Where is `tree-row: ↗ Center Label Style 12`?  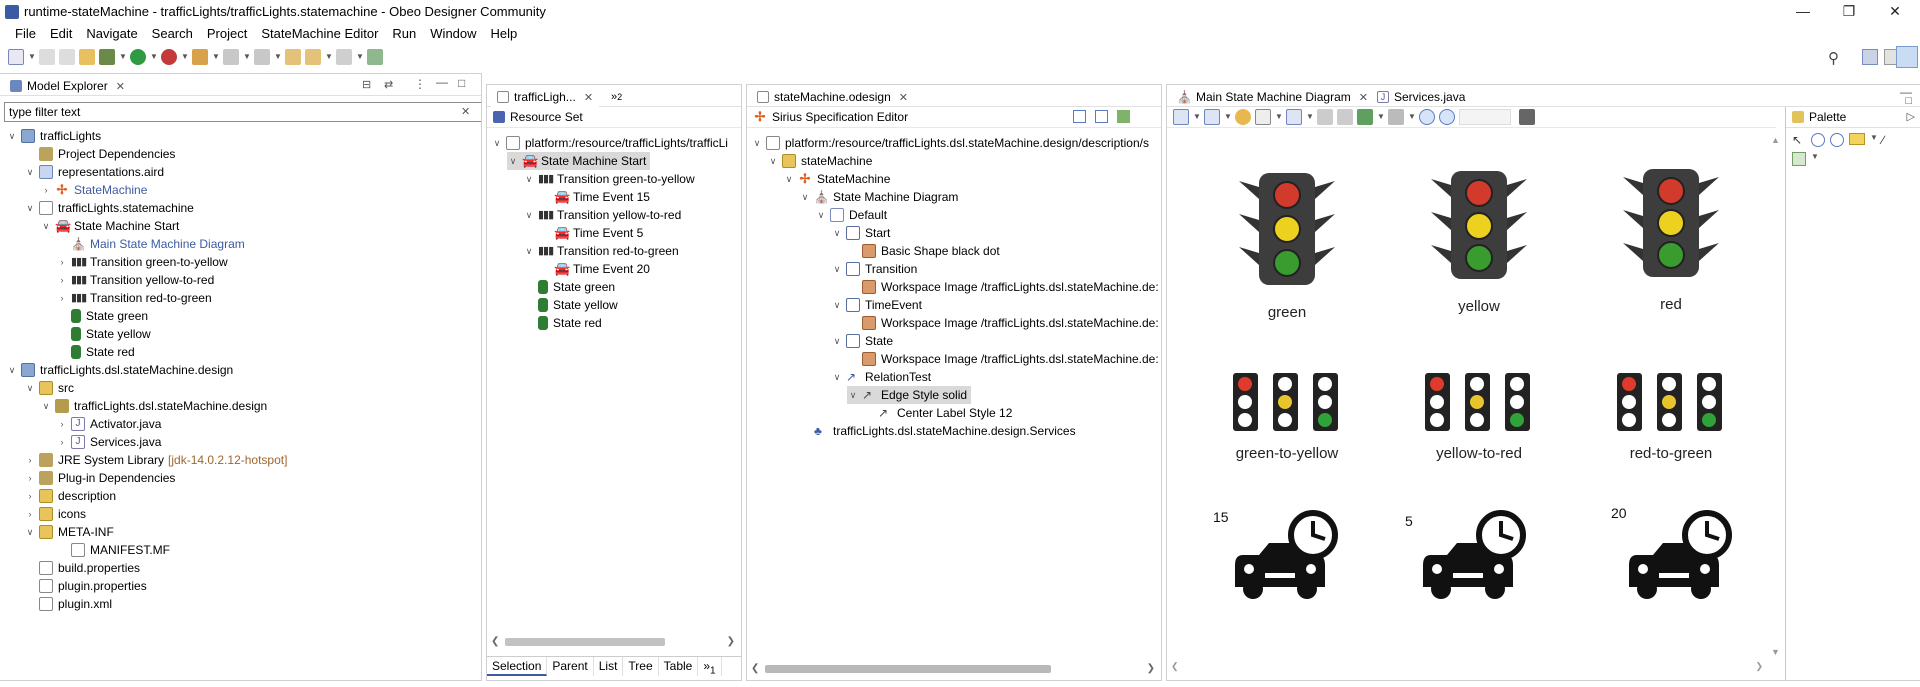 tree-row: ↗ Center Label Style 12 is located at coordinates (937, 413).